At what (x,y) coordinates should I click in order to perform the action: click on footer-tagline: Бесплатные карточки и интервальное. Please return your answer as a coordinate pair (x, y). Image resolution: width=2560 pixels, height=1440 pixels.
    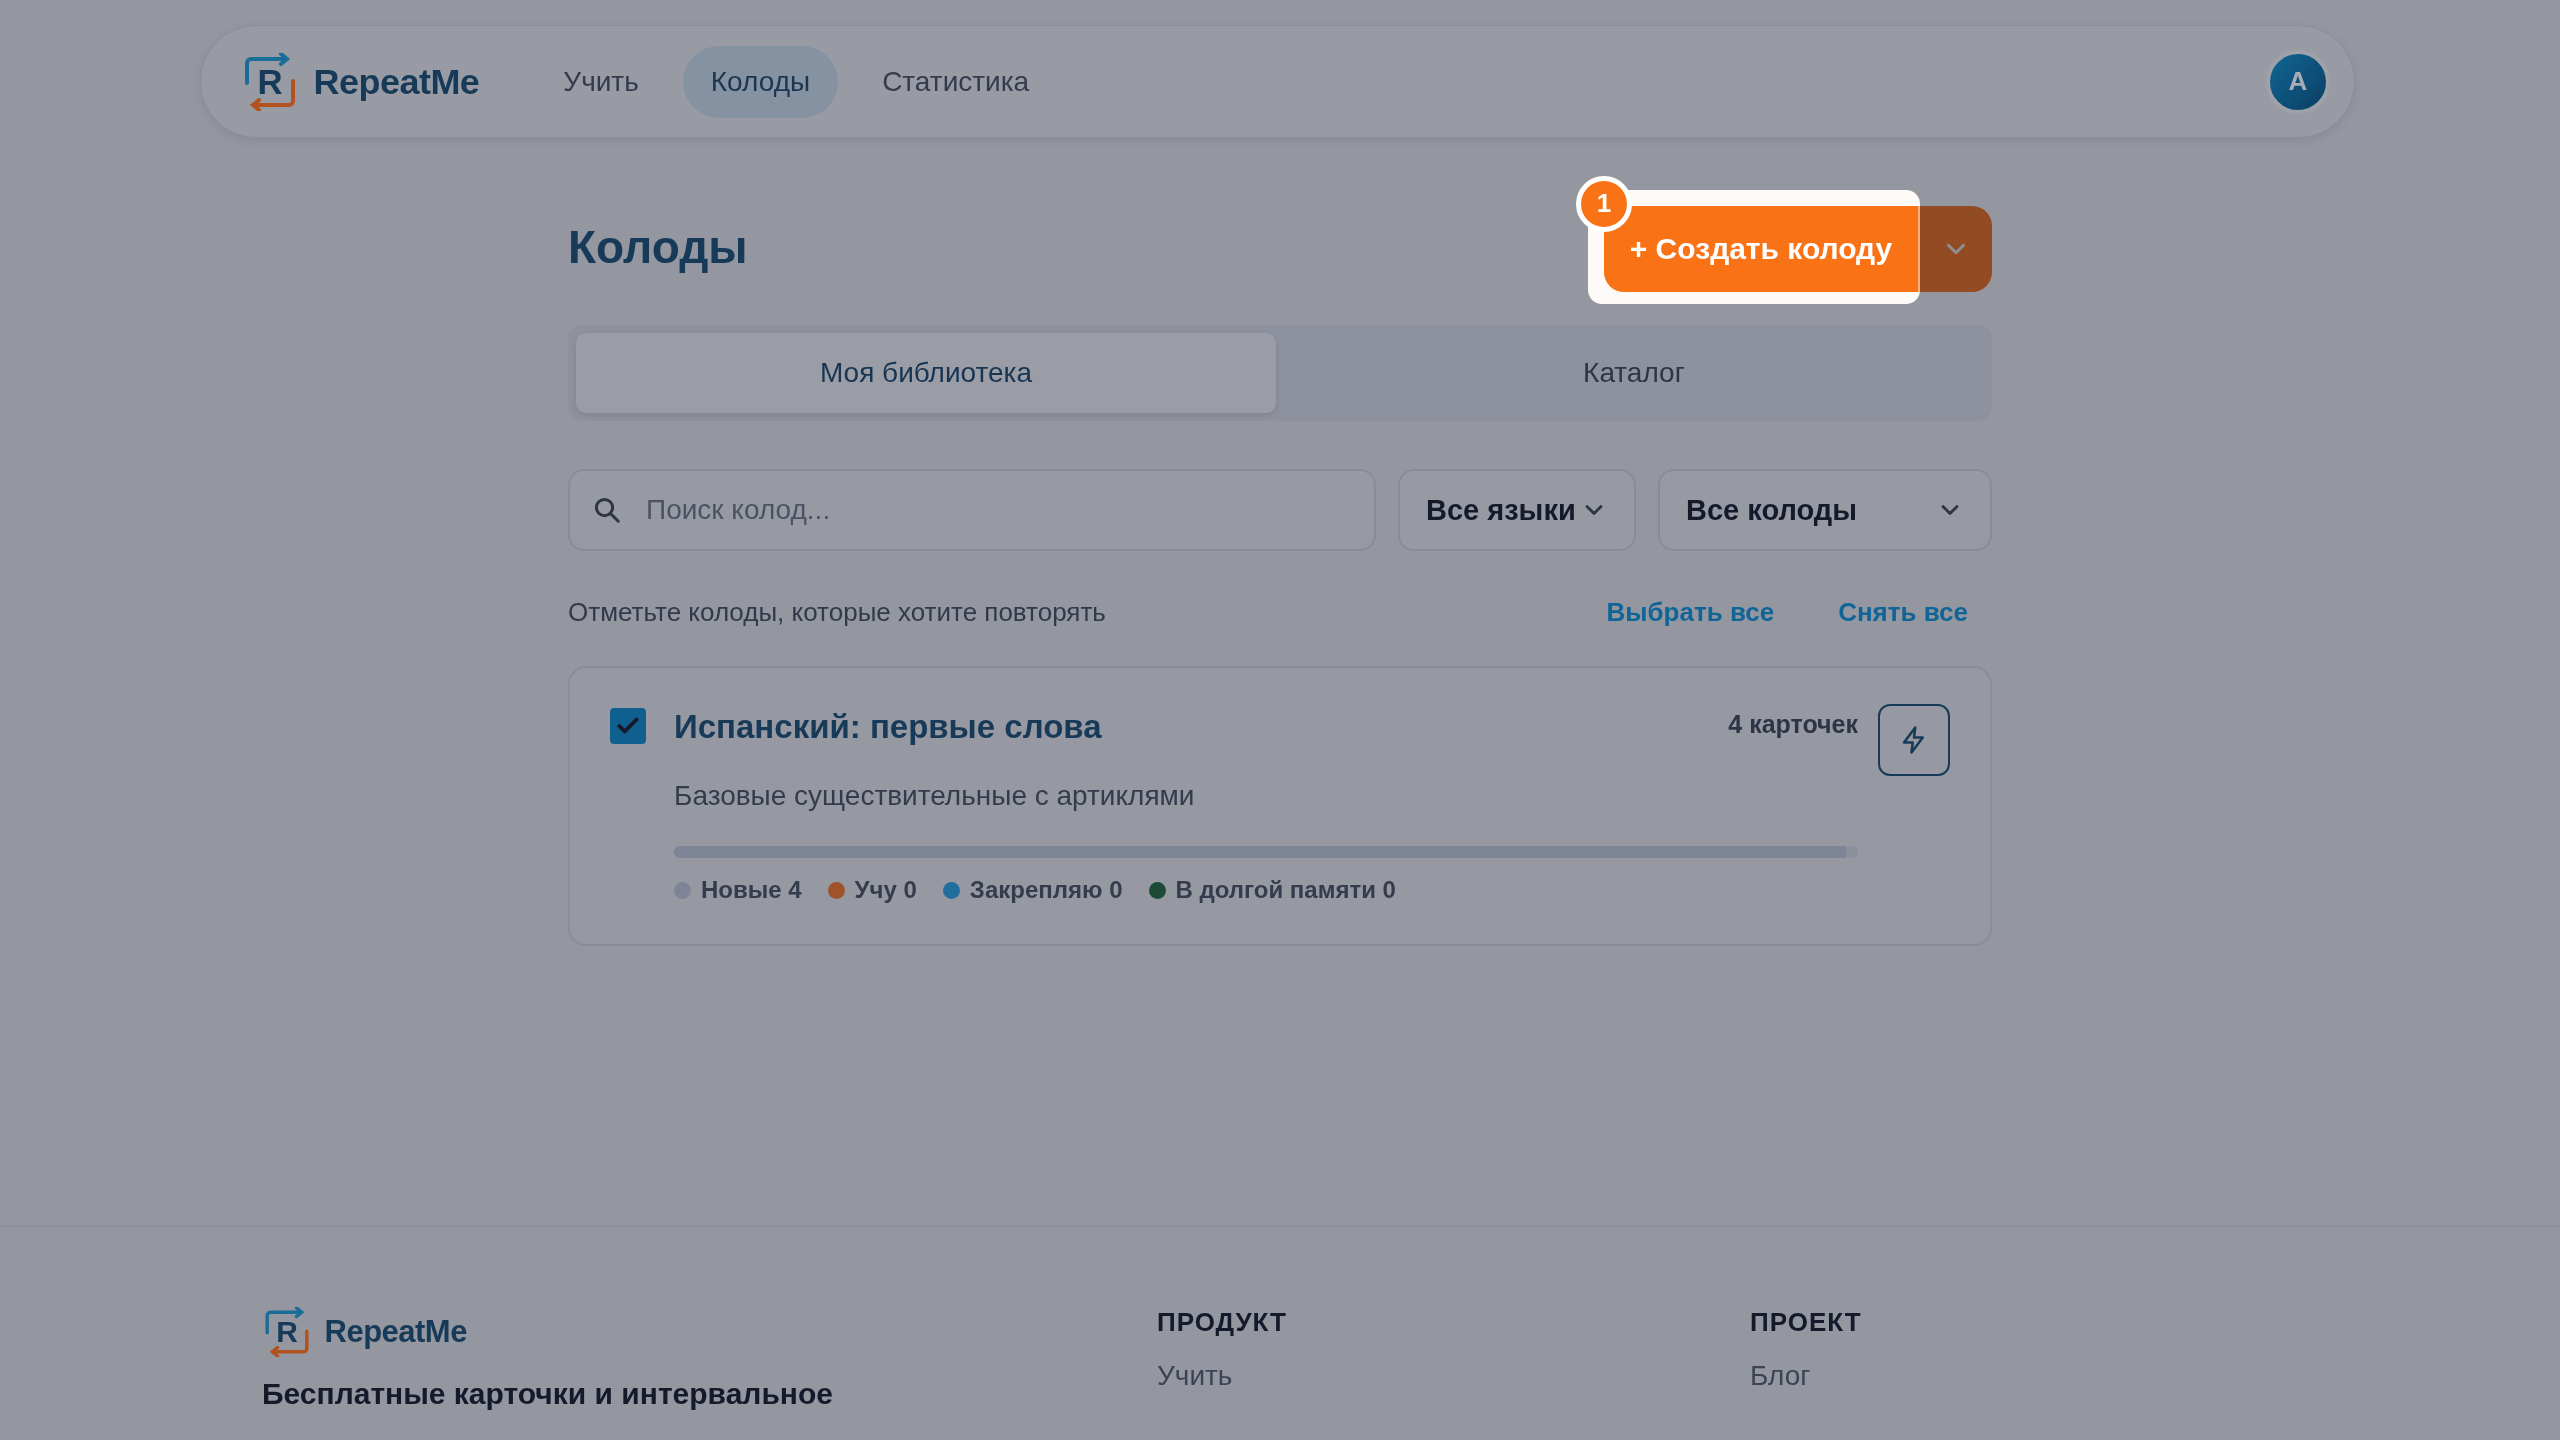
    Looking at the image, I should click on (548, 1394).